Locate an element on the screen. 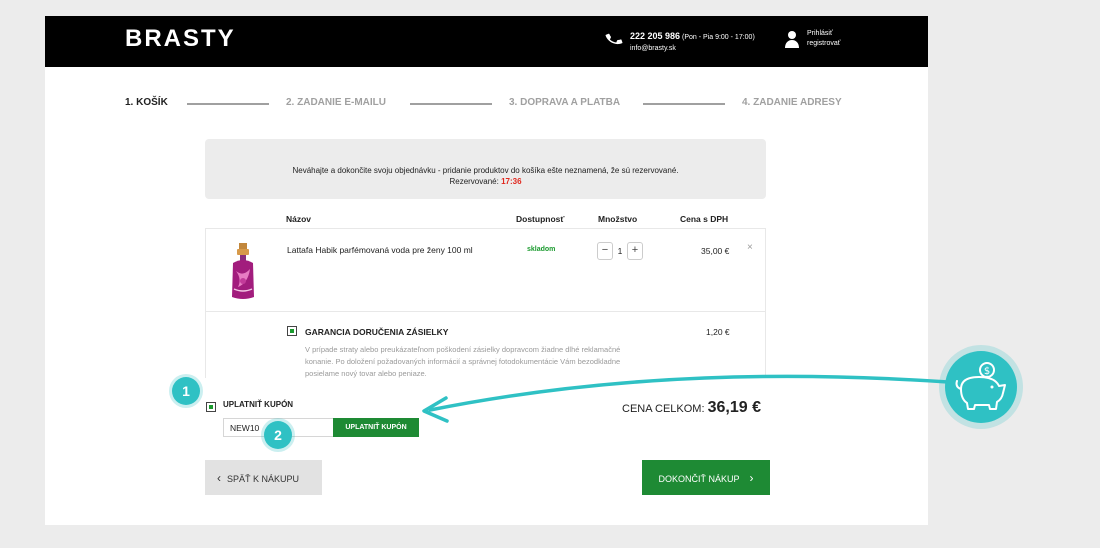 This screenshot has width=1100, height=548. annotation-badge-1: 1 is located at coordinates (186, 391).